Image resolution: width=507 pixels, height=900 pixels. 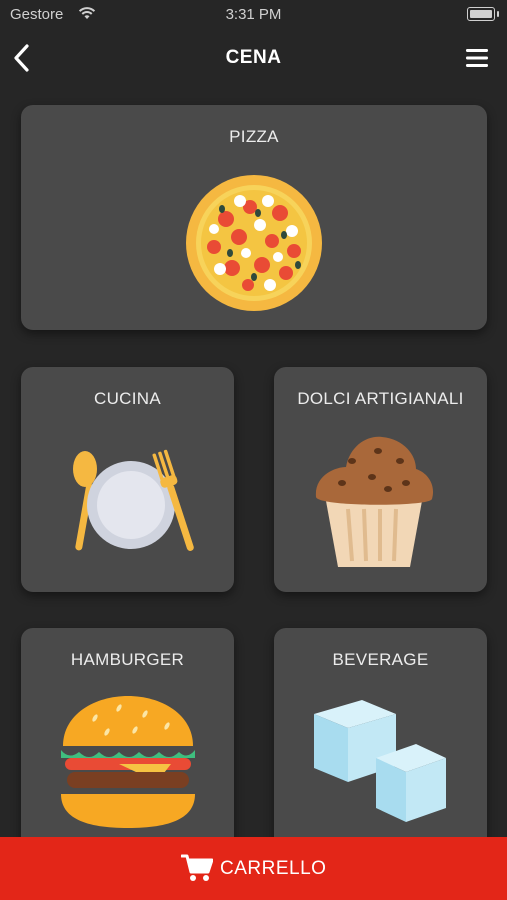 I want to click on category-card-beverage: BEVERAGE, so click(x=380, y=740).